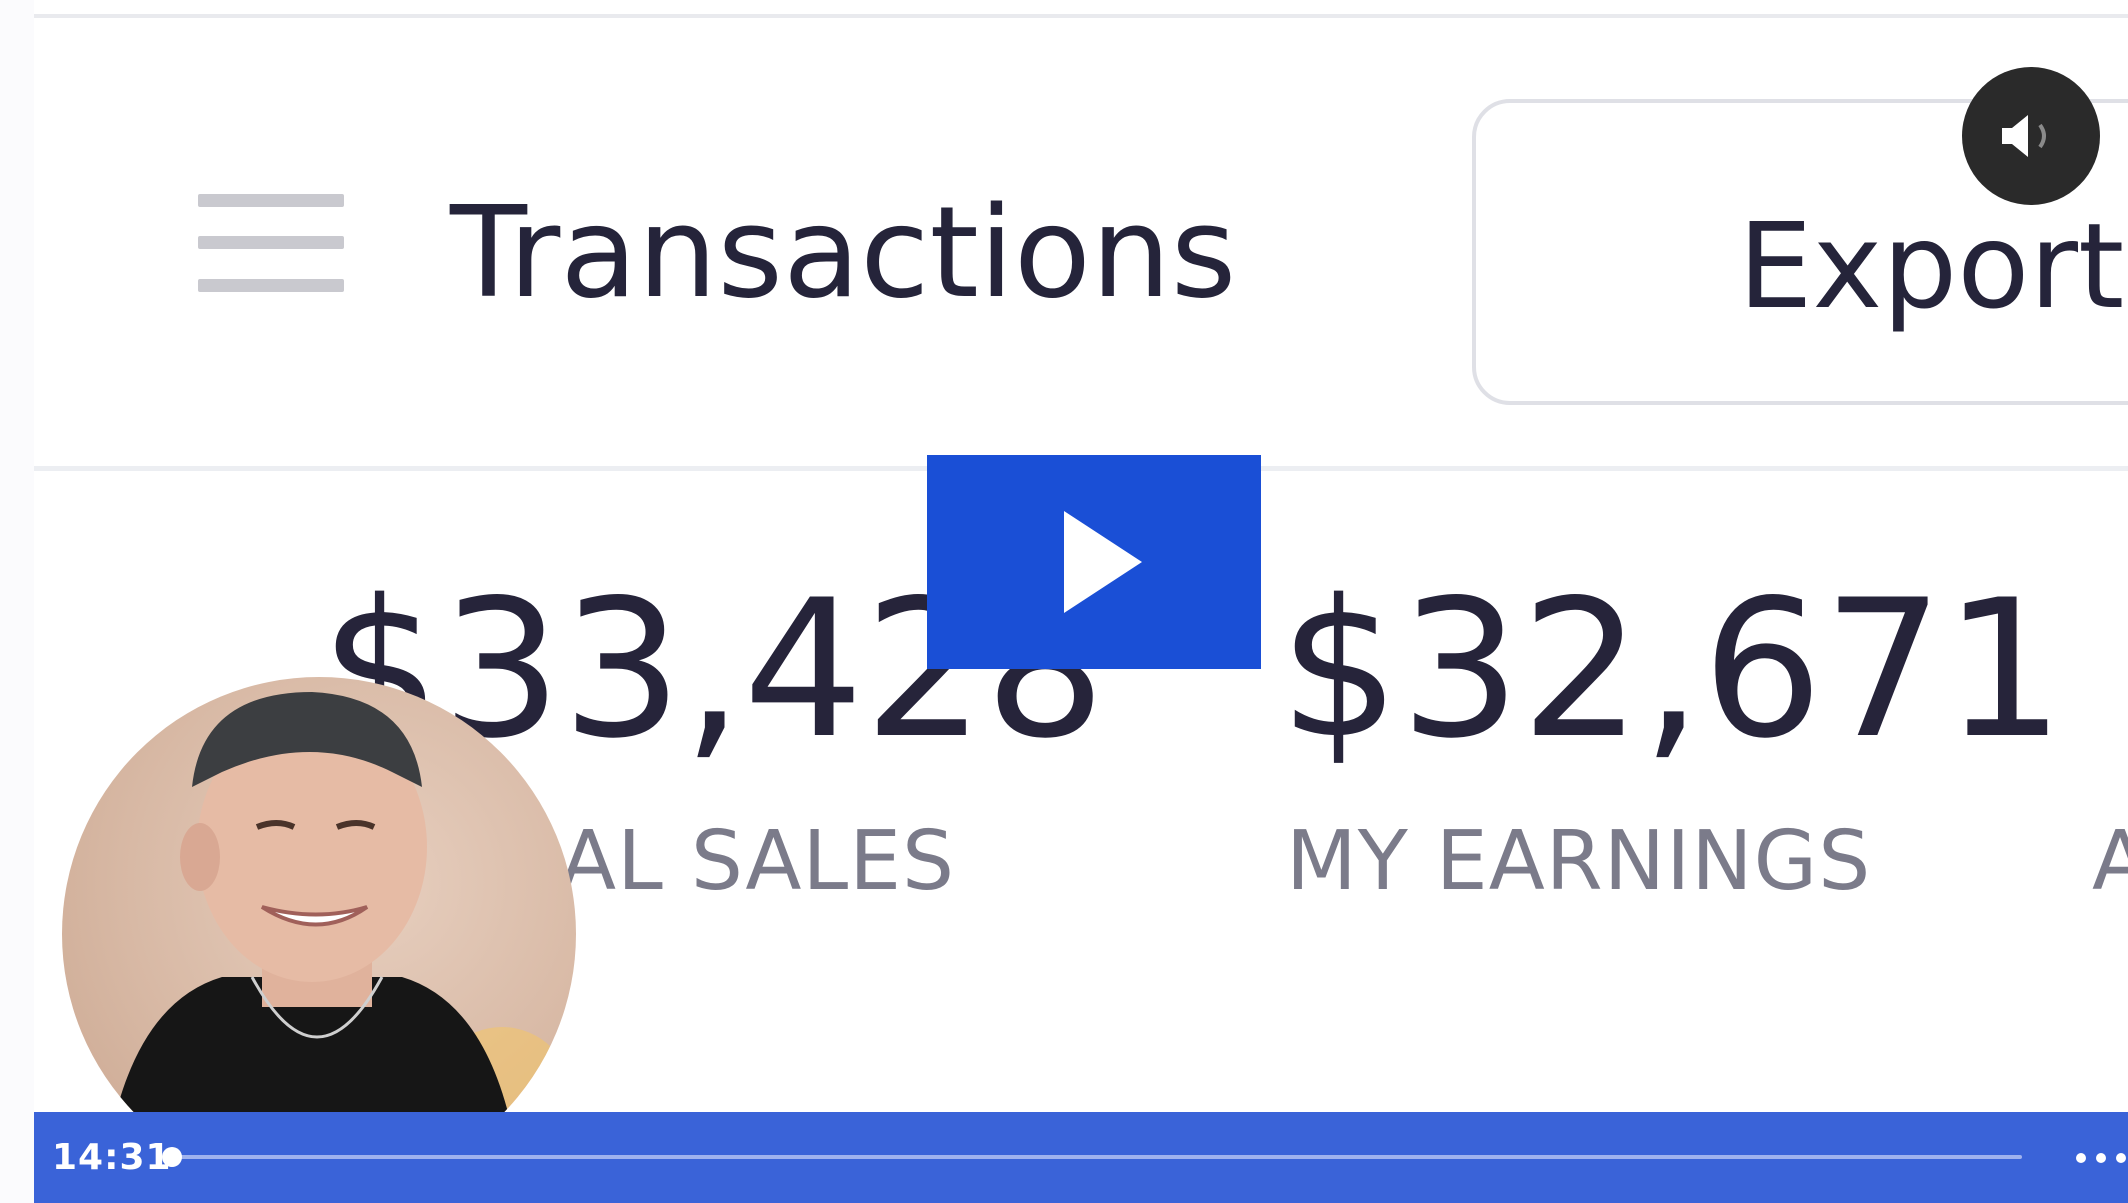 This screenshot has width=2128, height=1203. I want to click on timestamp: 14:31, so click(112, 1157).